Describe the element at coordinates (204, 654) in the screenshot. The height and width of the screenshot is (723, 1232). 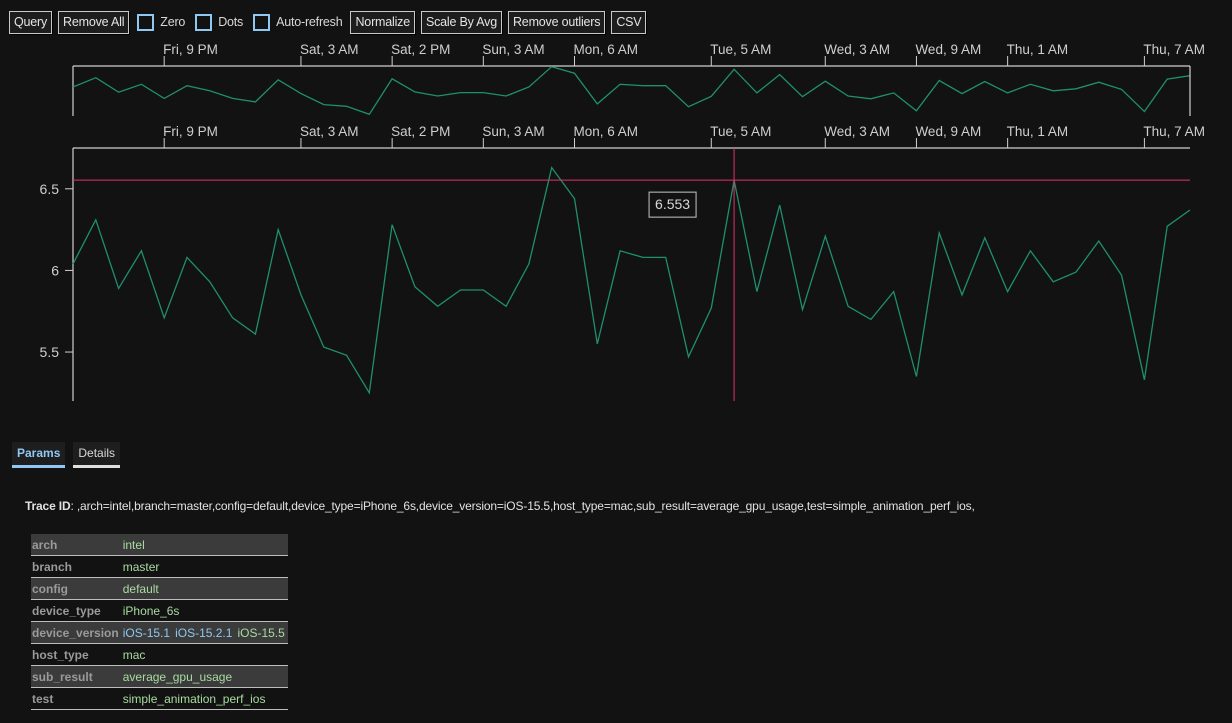
I see `param-values: mac` at that location.